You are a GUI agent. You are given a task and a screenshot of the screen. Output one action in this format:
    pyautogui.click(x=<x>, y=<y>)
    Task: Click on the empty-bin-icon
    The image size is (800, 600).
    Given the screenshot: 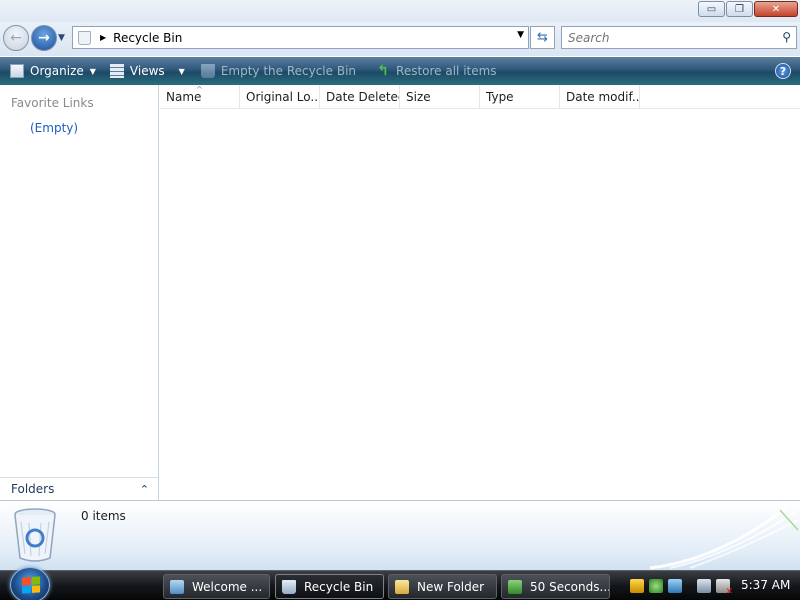 What is the action you would take?
    pyautogui.click(x=207, y=71)
    